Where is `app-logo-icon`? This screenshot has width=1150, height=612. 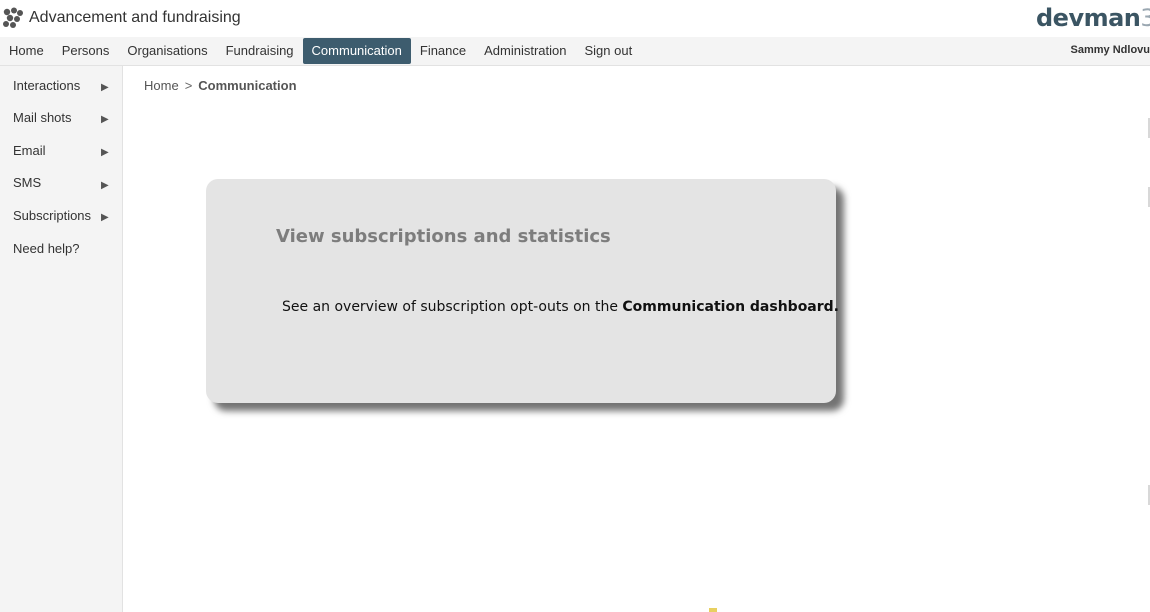 app-logo-icon is located at coordinates (13, 17).